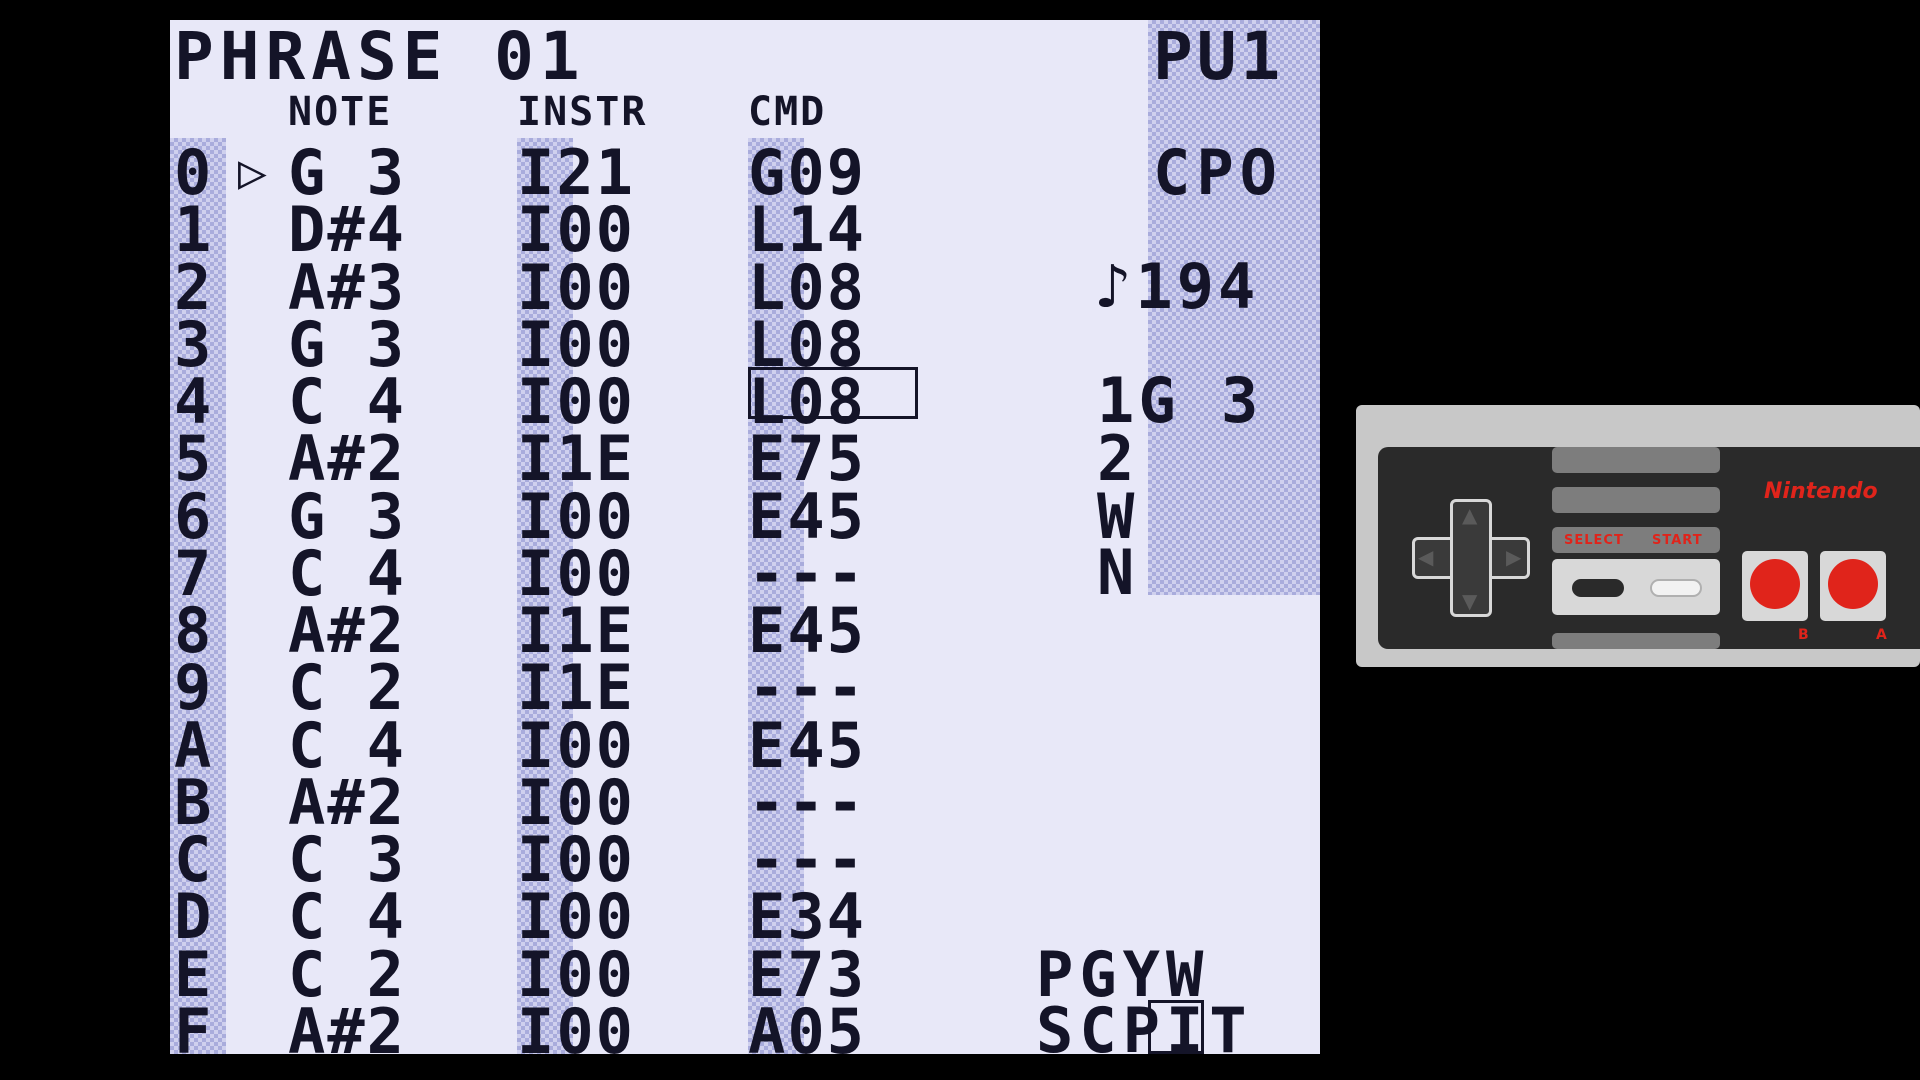  I want to click on phrase-row: 8 A#2 I1E E45, so click(640, 629).